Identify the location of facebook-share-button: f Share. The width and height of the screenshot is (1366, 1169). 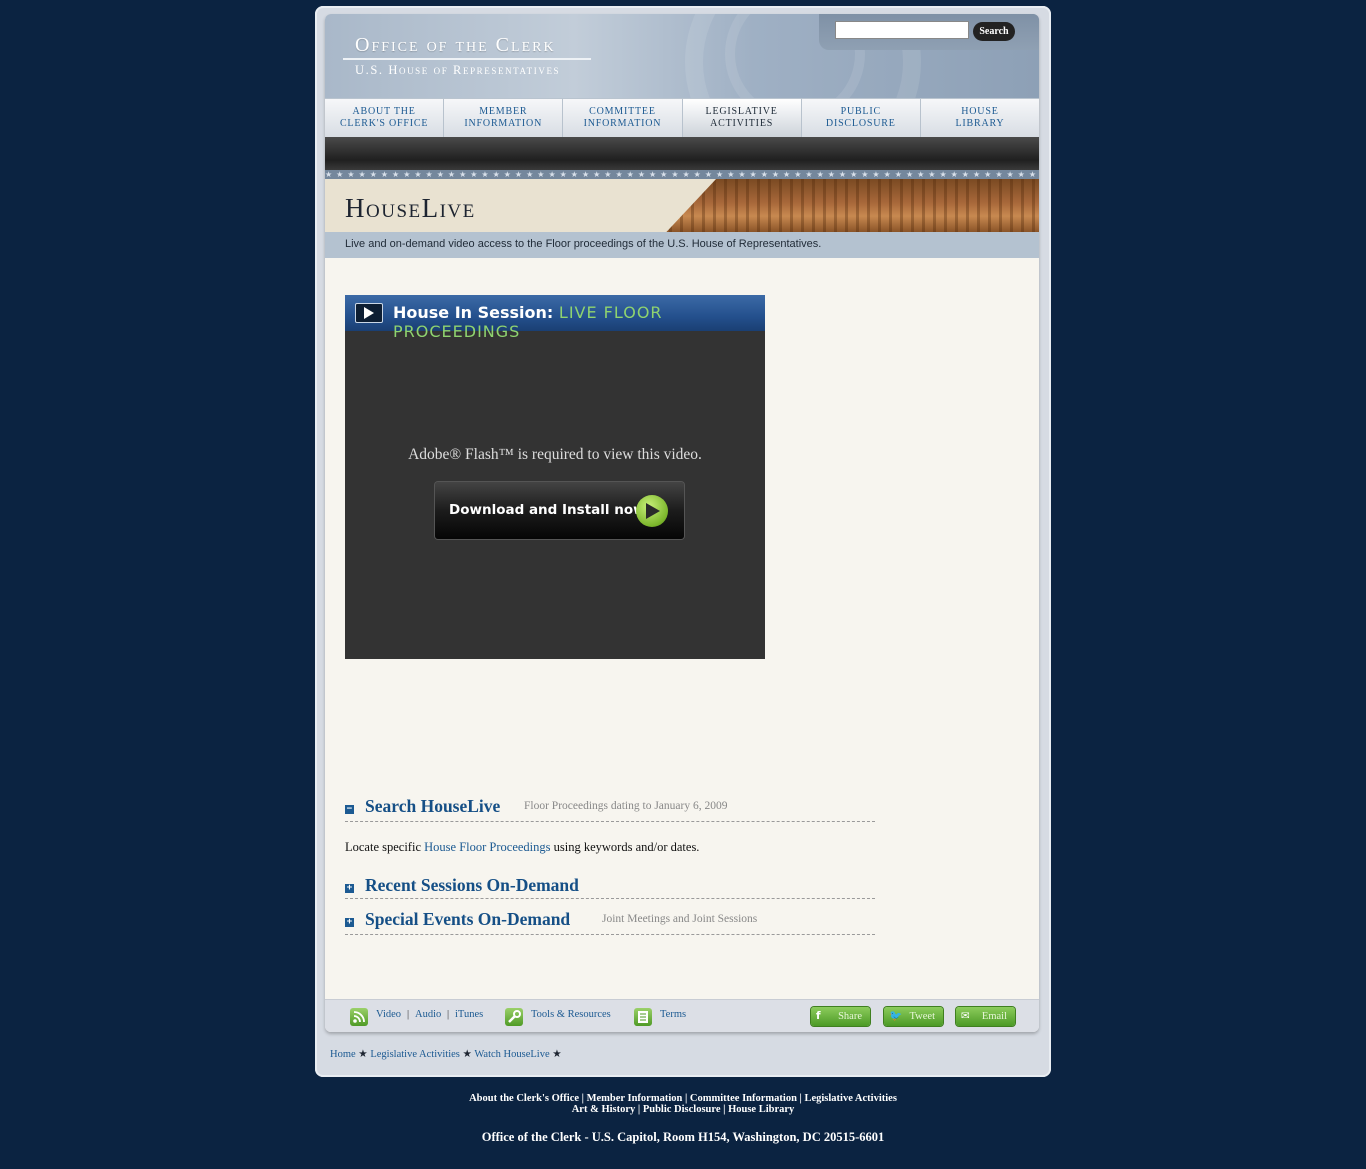
(840, 1016).